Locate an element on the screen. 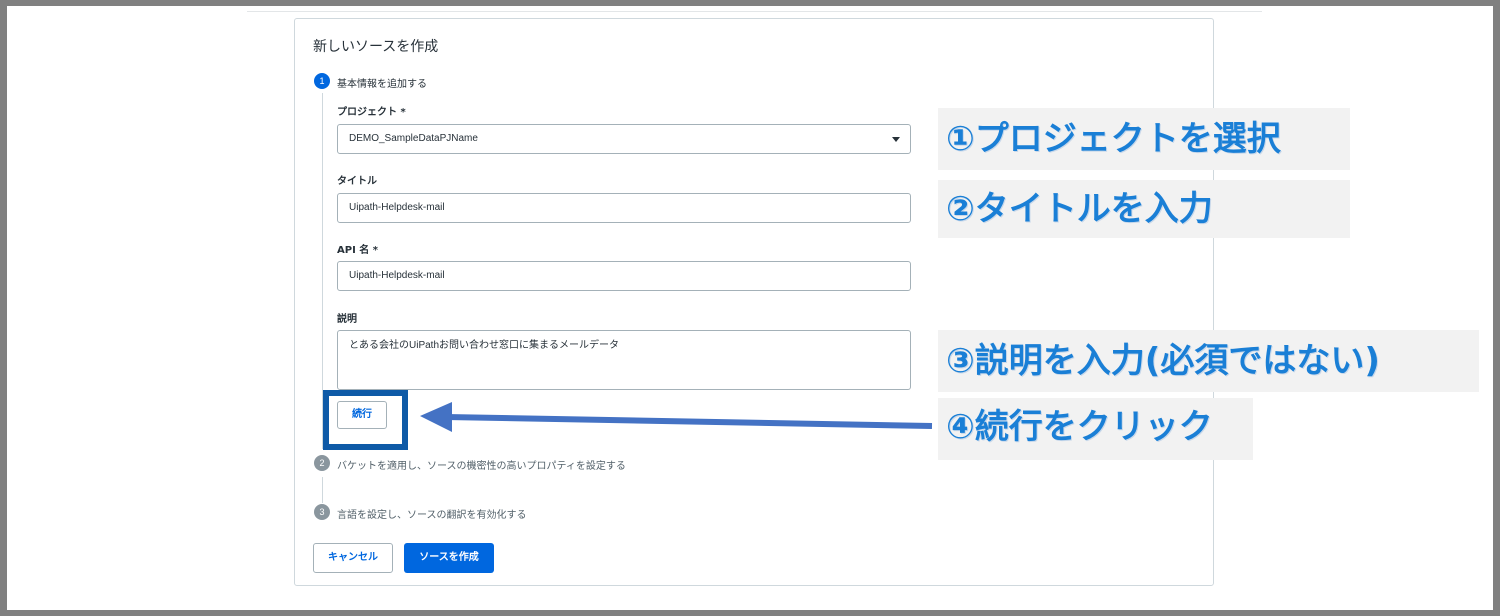  project-label: プロジェクト * is located at coordinates (371, 112).